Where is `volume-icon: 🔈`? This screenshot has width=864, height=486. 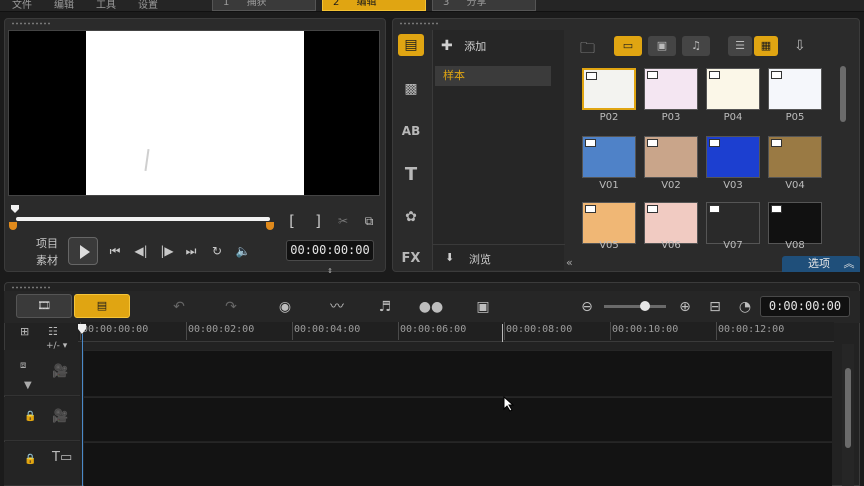
volume-icon: 🔈 is located at coordinates (243, 251).